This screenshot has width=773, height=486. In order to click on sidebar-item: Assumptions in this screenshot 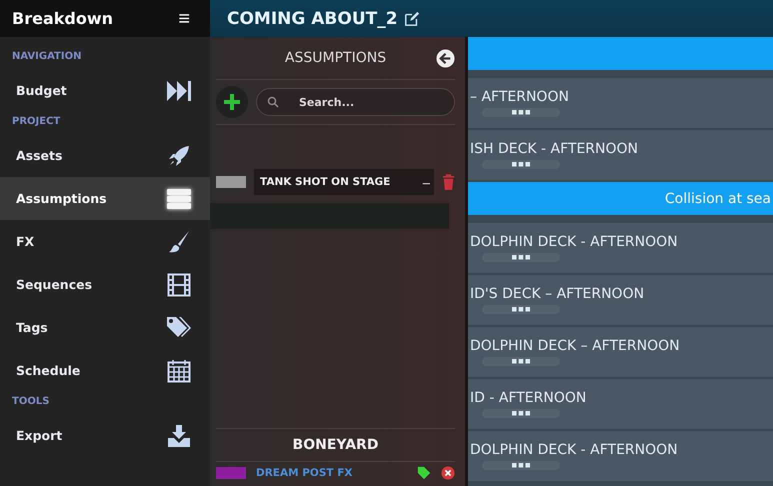, I will do `click(105, 198)`.